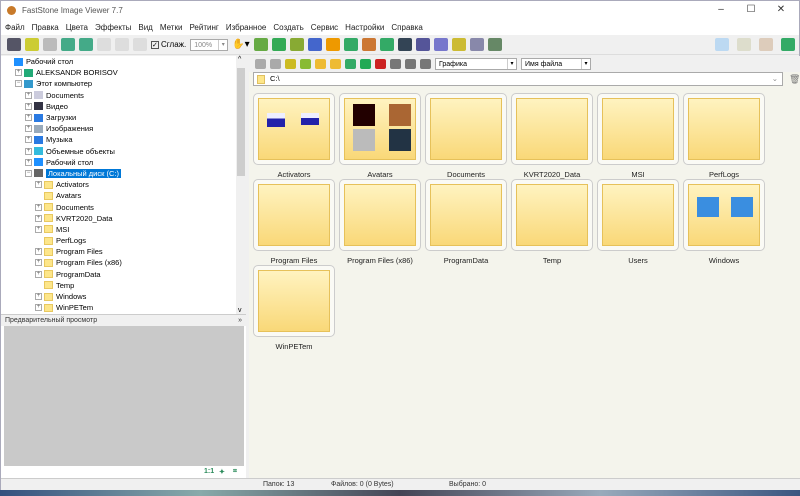  What do you see at coordinates (118, 128) in the screenshot?
I see `tree-item: + Изображения` at bounding box center [118, 128].